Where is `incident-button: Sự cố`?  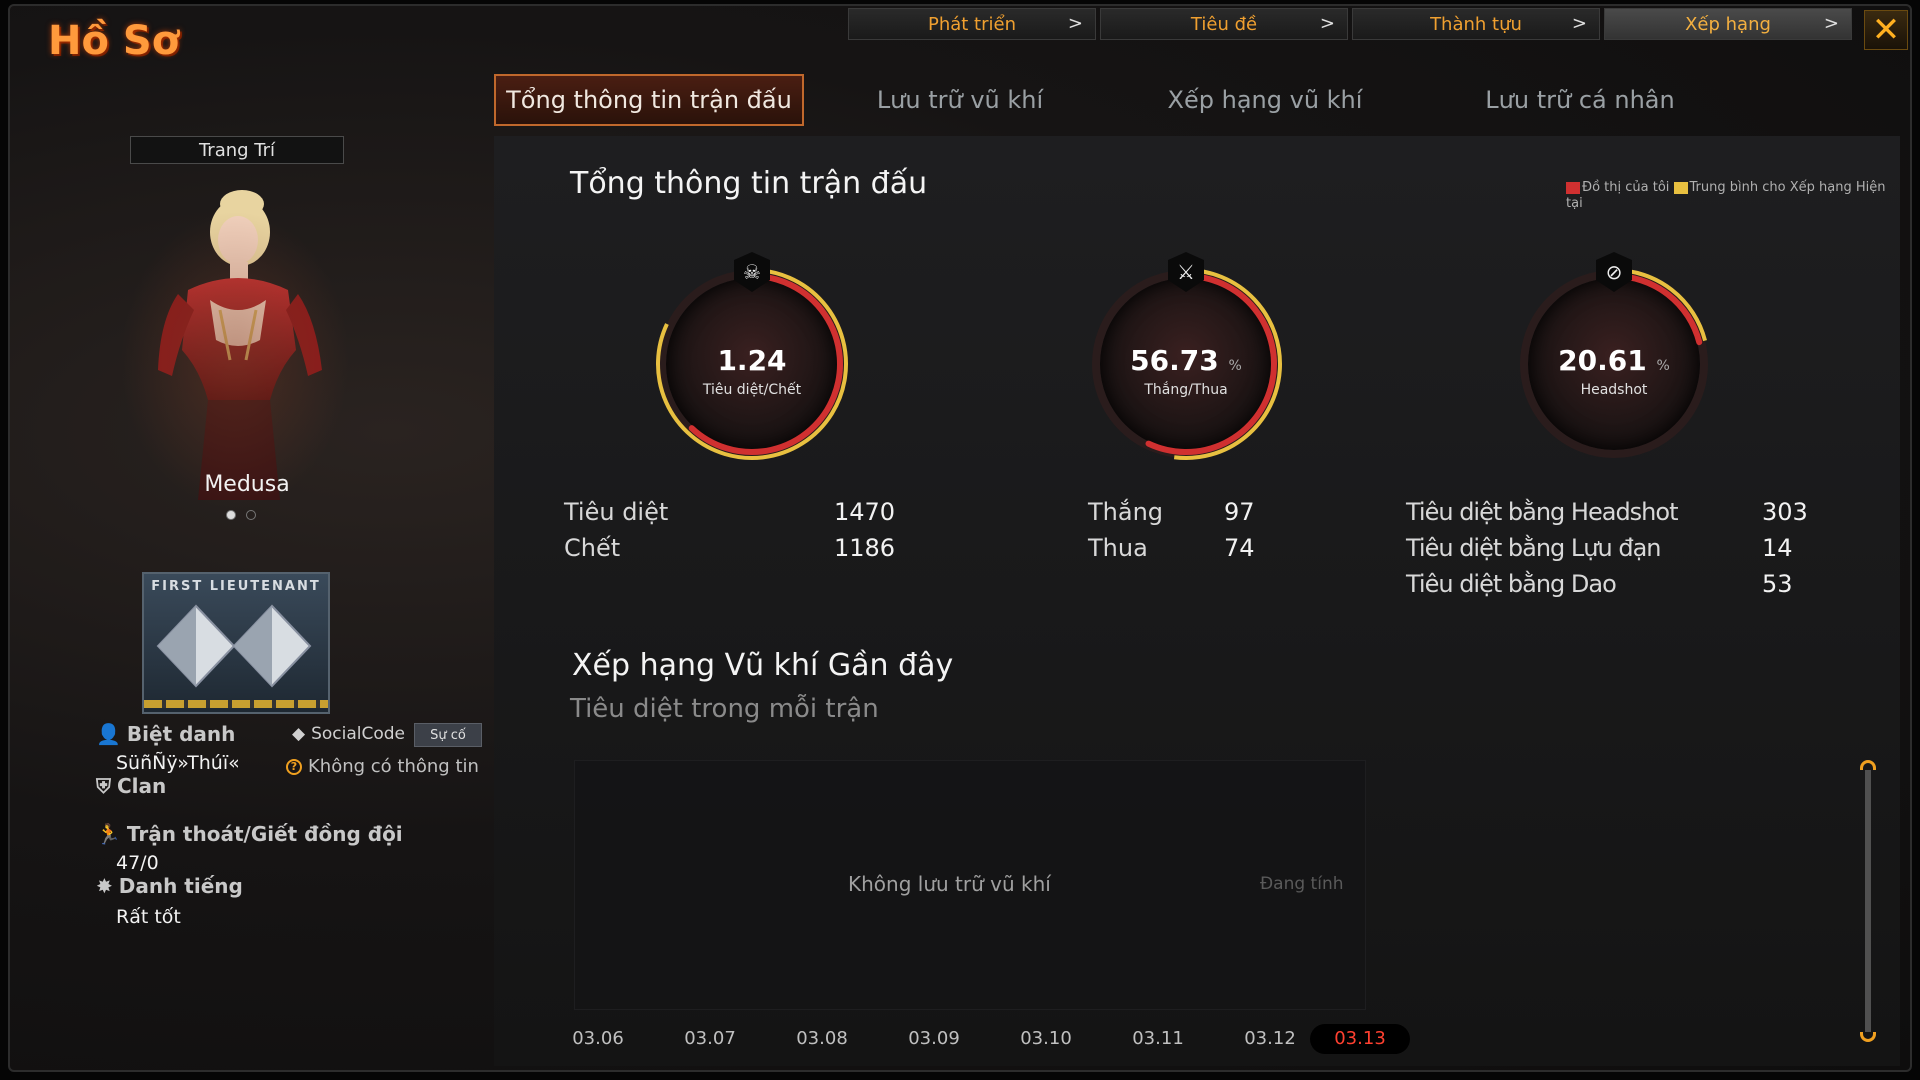 incident-button: Sự cố is located at coordinates (448, 735).